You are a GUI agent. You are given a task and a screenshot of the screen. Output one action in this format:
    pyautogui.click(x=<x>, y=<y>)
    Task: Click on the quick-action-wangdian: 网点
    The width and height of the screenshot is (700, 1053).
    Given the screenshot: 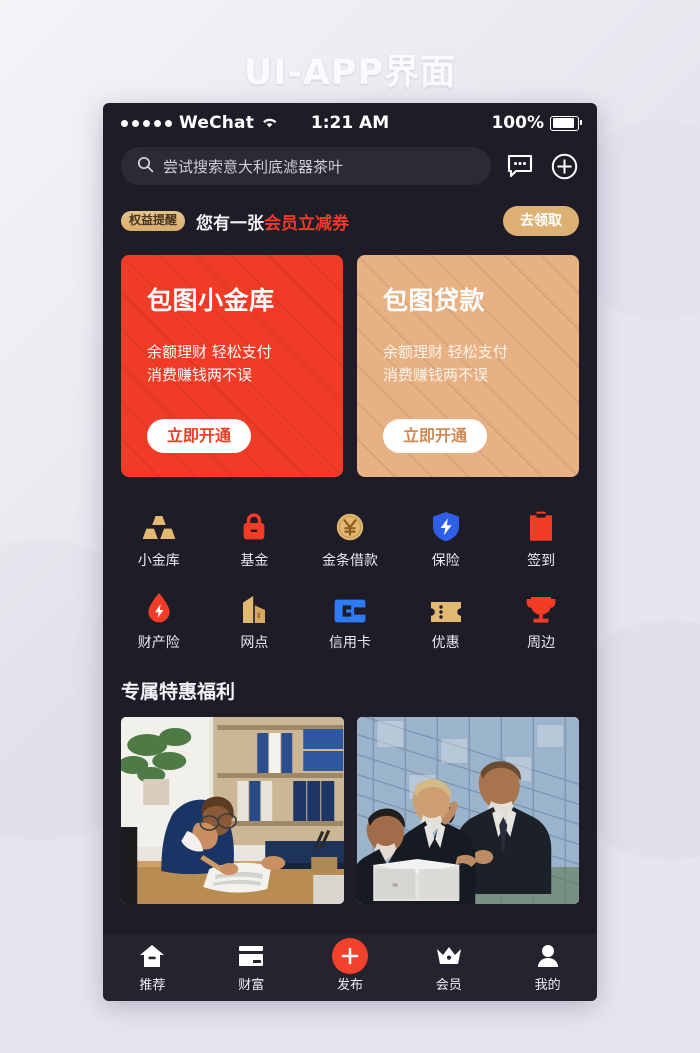 What is the action you would take?
    pyautogui.click(x=255, y=620)
    